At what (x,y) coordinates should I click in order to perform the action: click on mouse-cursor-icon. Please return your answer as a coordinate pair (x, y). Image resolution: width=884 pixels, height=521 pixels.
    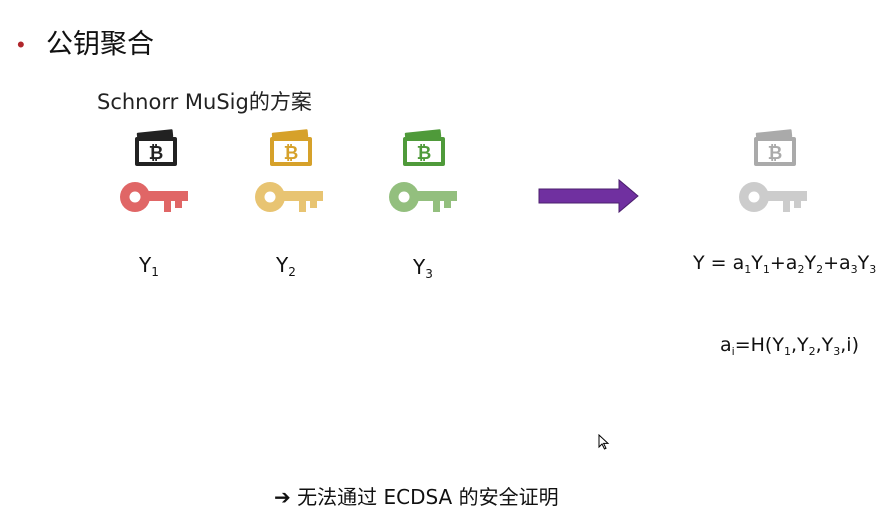
    Looking at the image, I should click on (604, 442).